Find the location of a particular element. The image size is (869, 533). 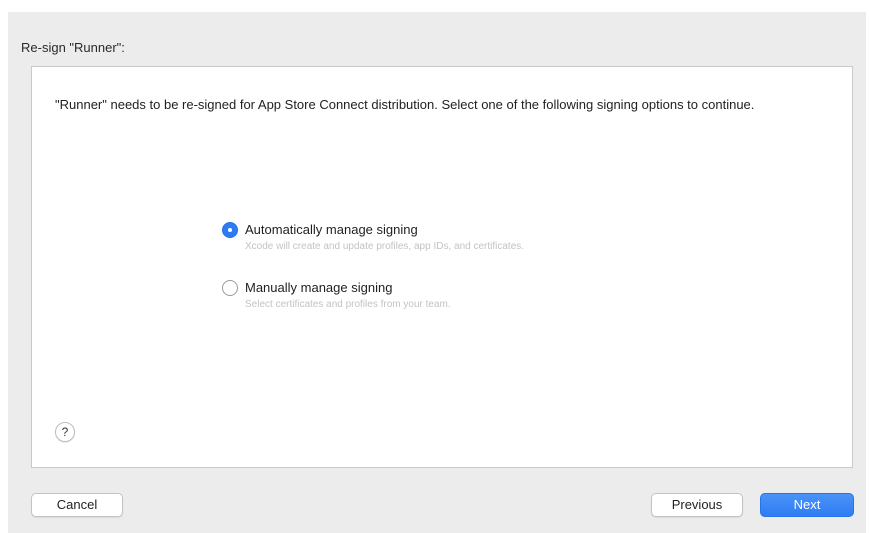

help-button: ? is located at coordinates (65, 432).